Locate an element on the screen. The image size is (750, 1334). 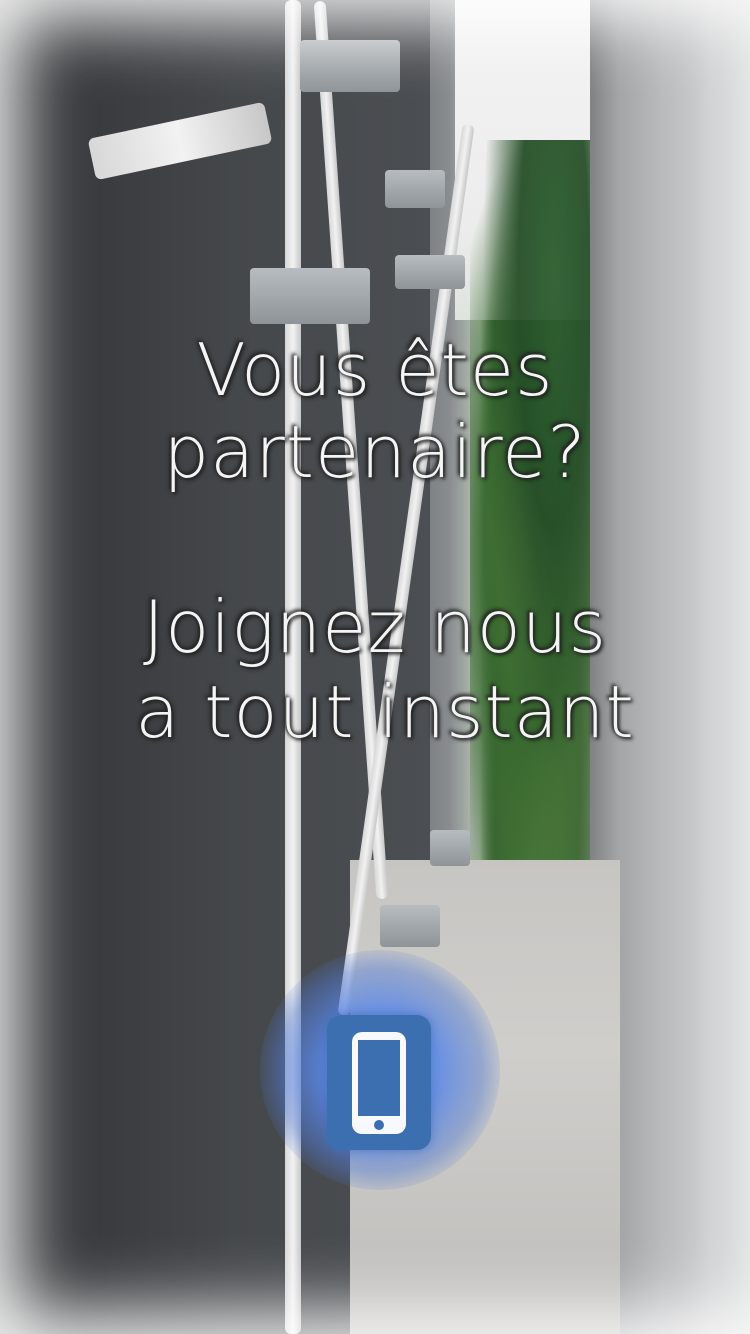
headline-line-1: Vous êtes is located at coordinates (375, 370).